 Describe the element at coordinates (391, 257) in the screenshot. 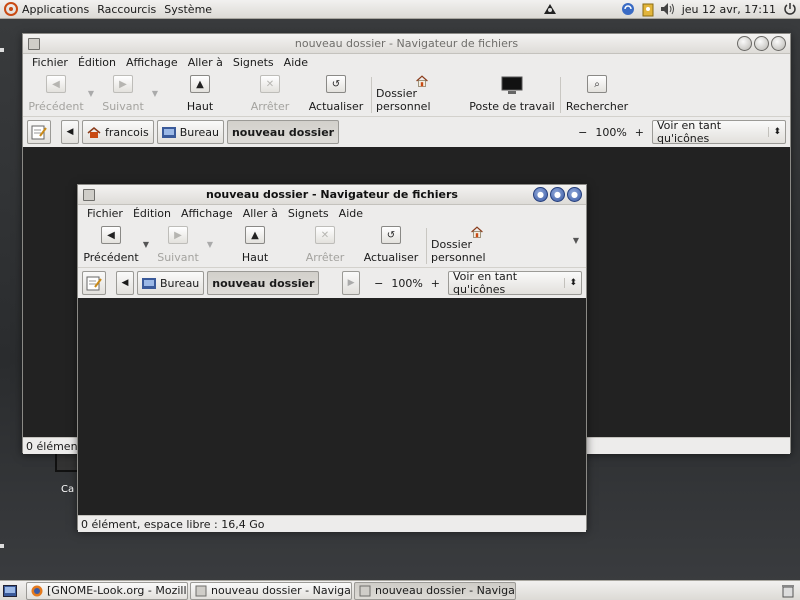

I see `reload-label: Actualiser` at that location.